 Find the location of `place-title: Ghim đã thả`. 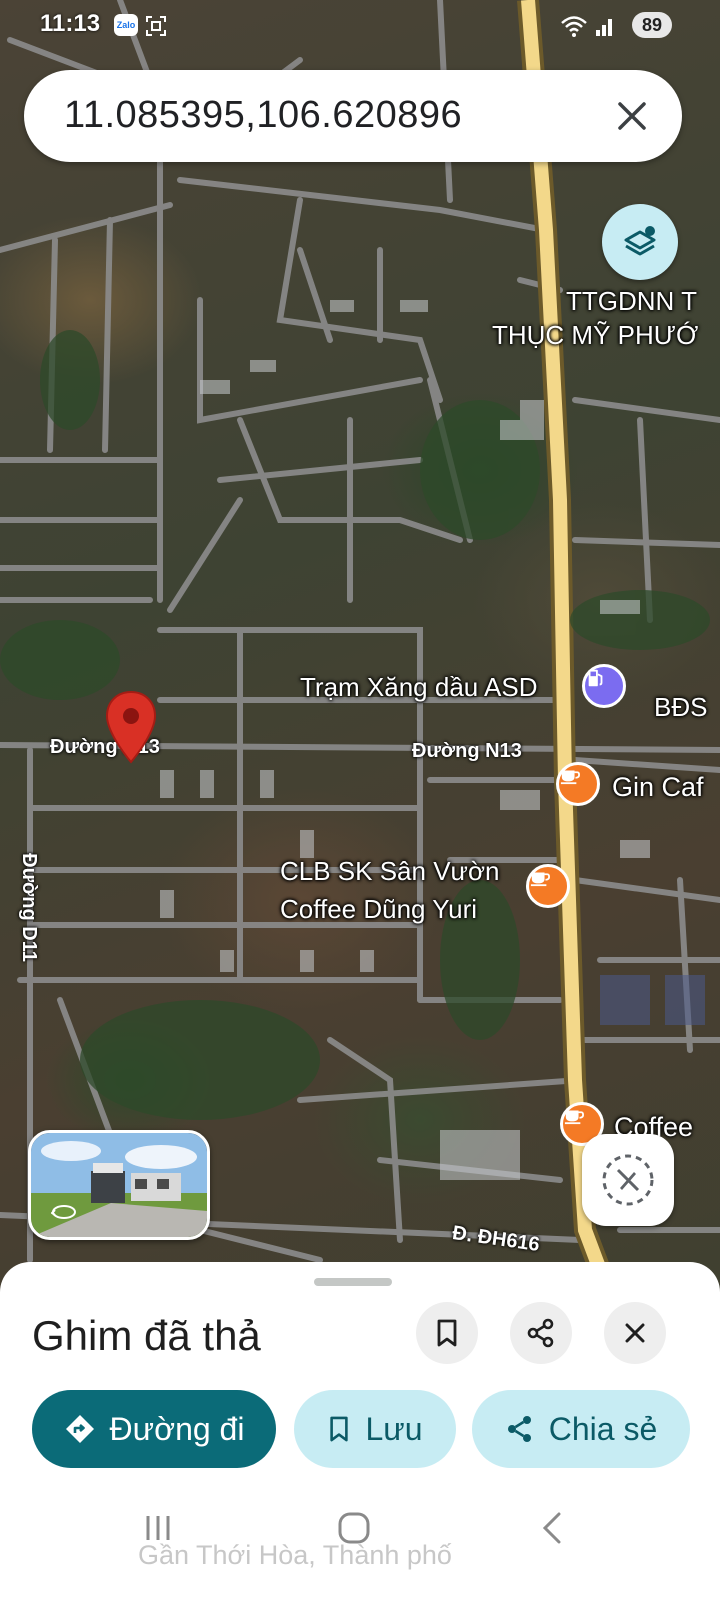

place-title: Ghim đã thả is located at coordinates (146, 1335).